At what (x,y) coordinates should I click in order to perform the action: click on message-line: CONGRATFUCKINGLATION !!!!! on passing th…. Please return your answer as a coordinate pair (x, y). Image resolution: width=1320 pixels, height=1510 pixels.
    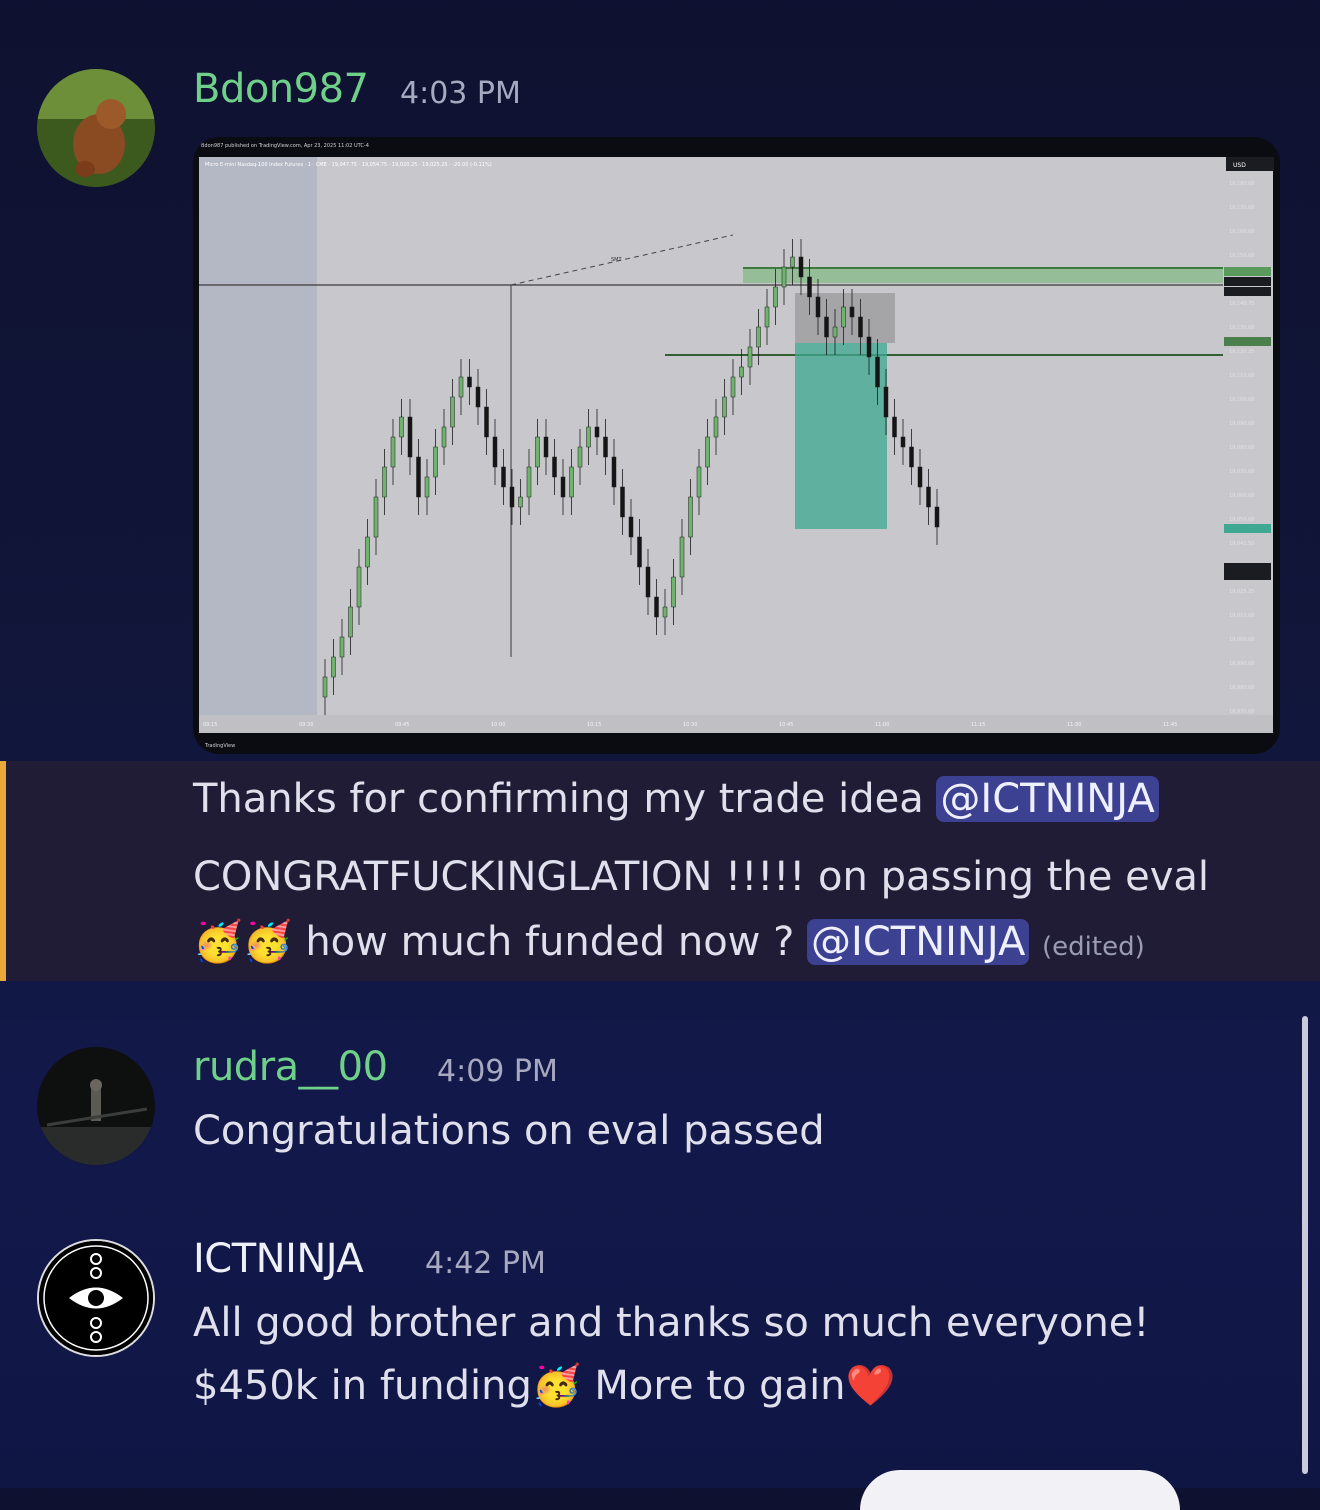
    Looking at the image, I should click on (701, 877).